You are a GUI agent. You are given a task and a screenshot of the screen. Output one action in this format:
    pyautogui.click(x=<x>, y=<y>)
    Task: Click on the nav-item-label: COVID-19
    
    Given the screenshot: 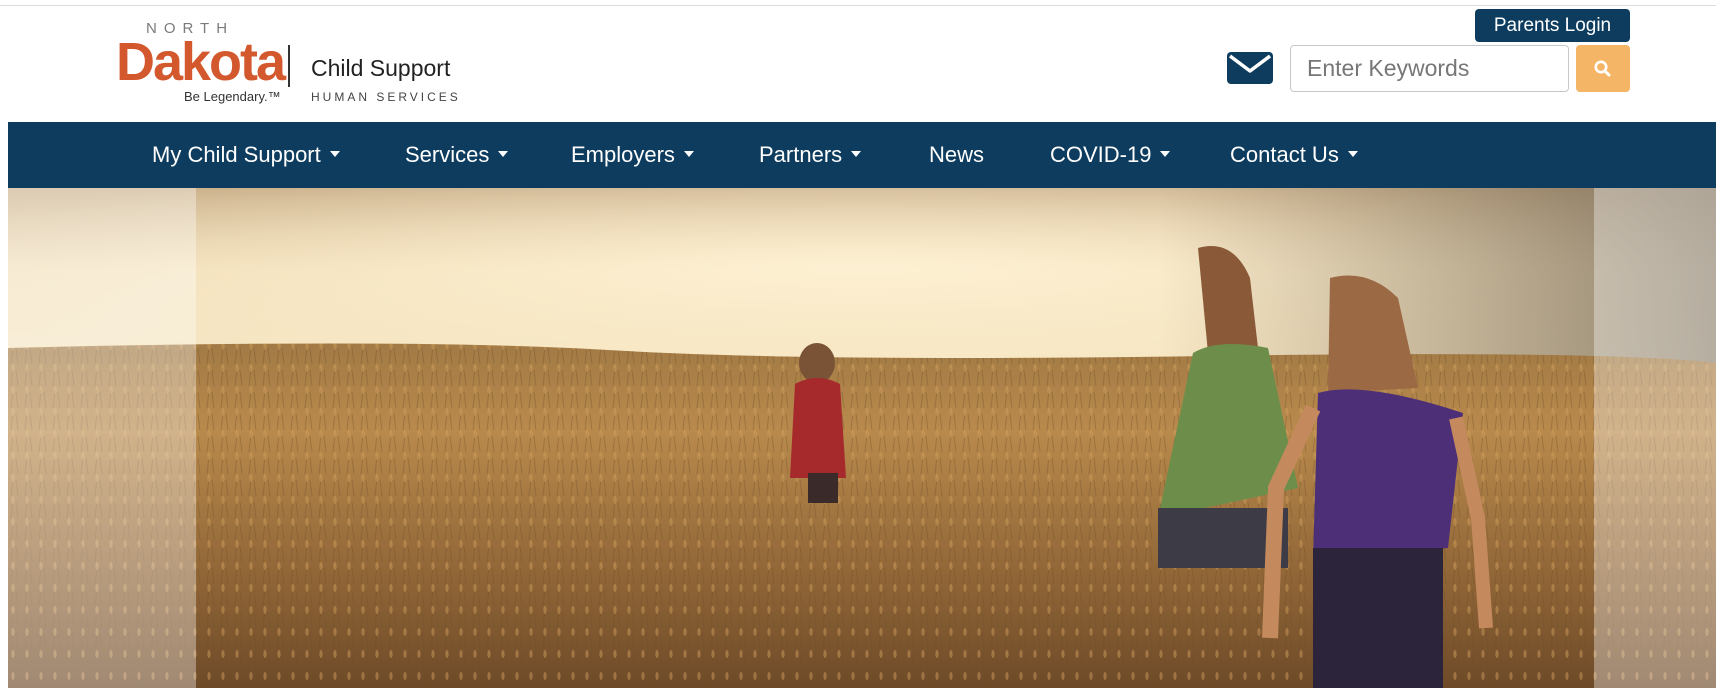 What is the action you would take?
    pyautogui.click(x=1101, y=154)
    